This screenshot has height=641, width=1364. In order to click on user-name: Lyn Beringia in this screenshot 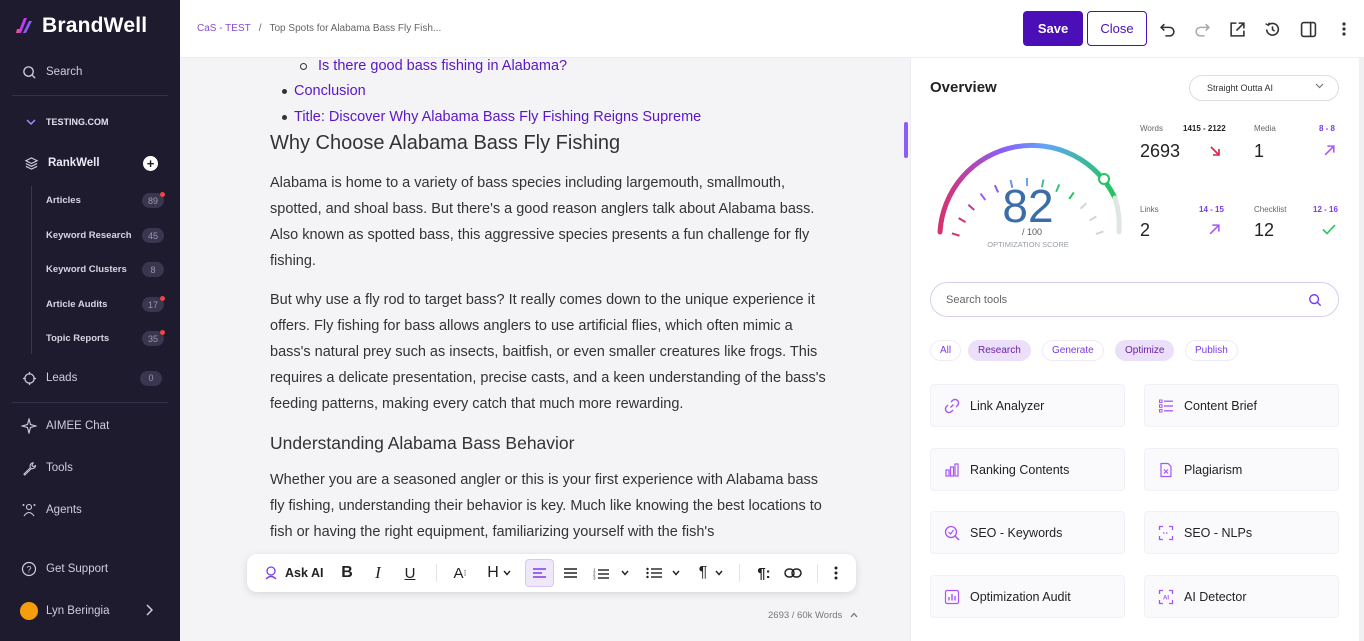, I will do `click(78, 611)`.